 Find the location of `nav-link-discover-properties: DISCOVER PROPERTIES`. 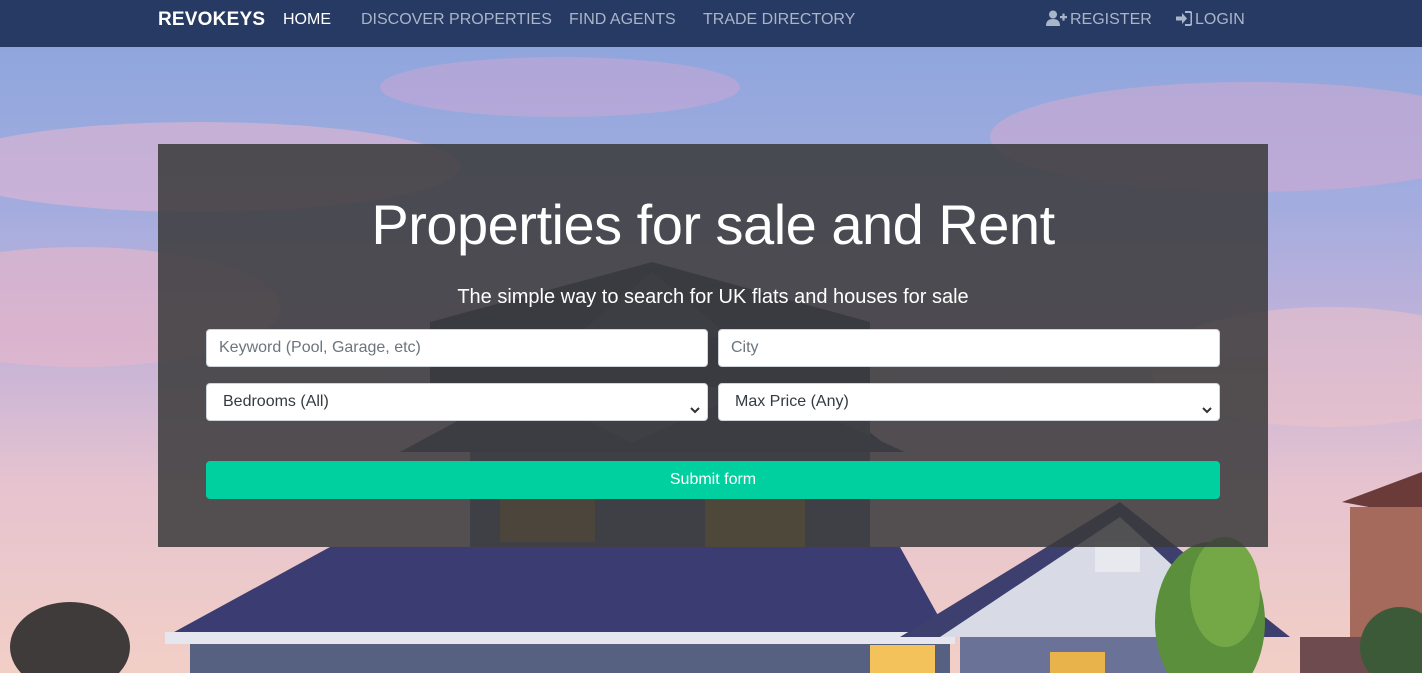

nav-link-discover-properties: DISCOVER PROPERTIES is located at coordinates (456, 20).